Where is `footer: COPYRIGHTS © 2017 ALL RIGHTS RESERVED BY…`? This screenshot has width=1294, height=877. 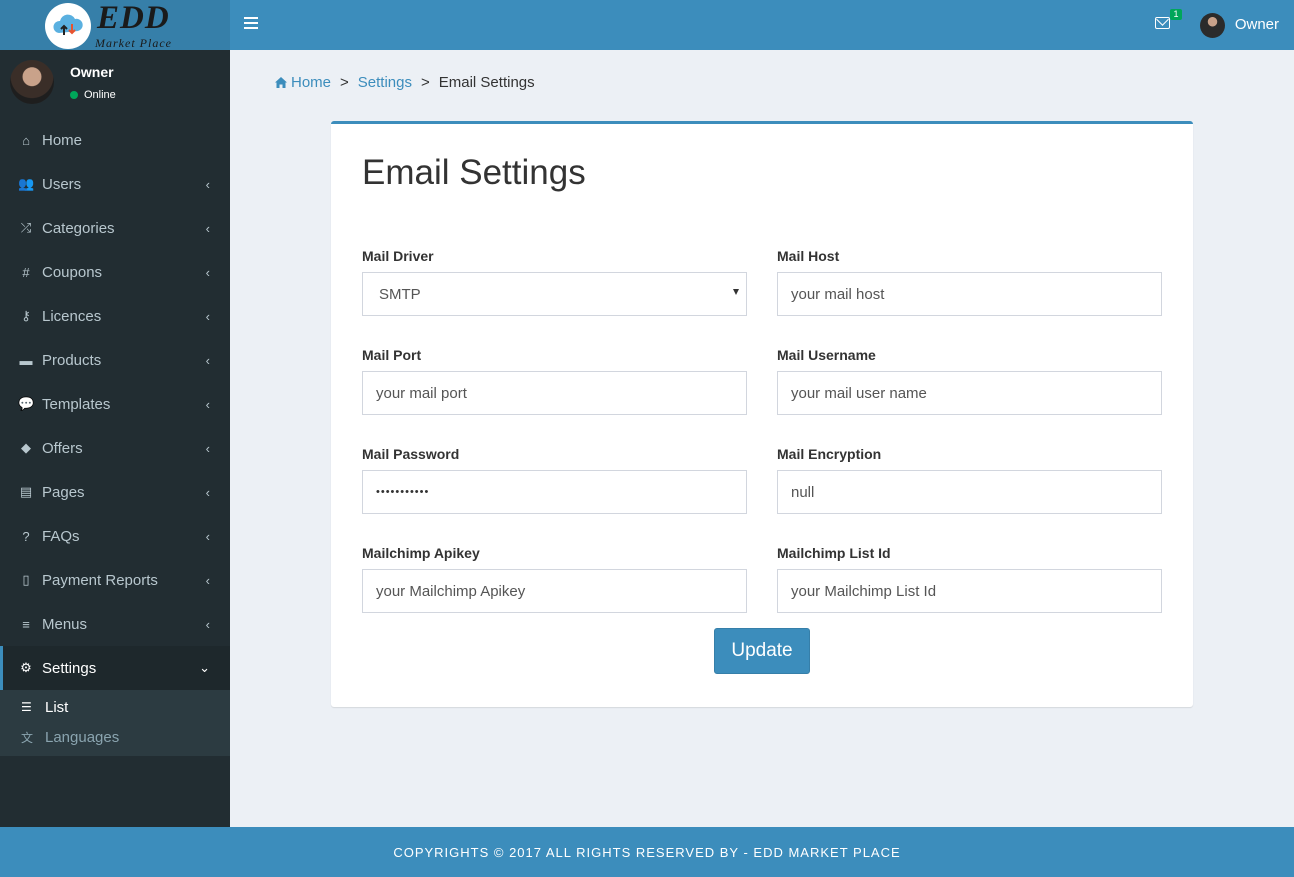
footer: COPYRIGHTS © 2017 ALL RIGHTS RESERVED BY… is located at coordinates (647, 852).